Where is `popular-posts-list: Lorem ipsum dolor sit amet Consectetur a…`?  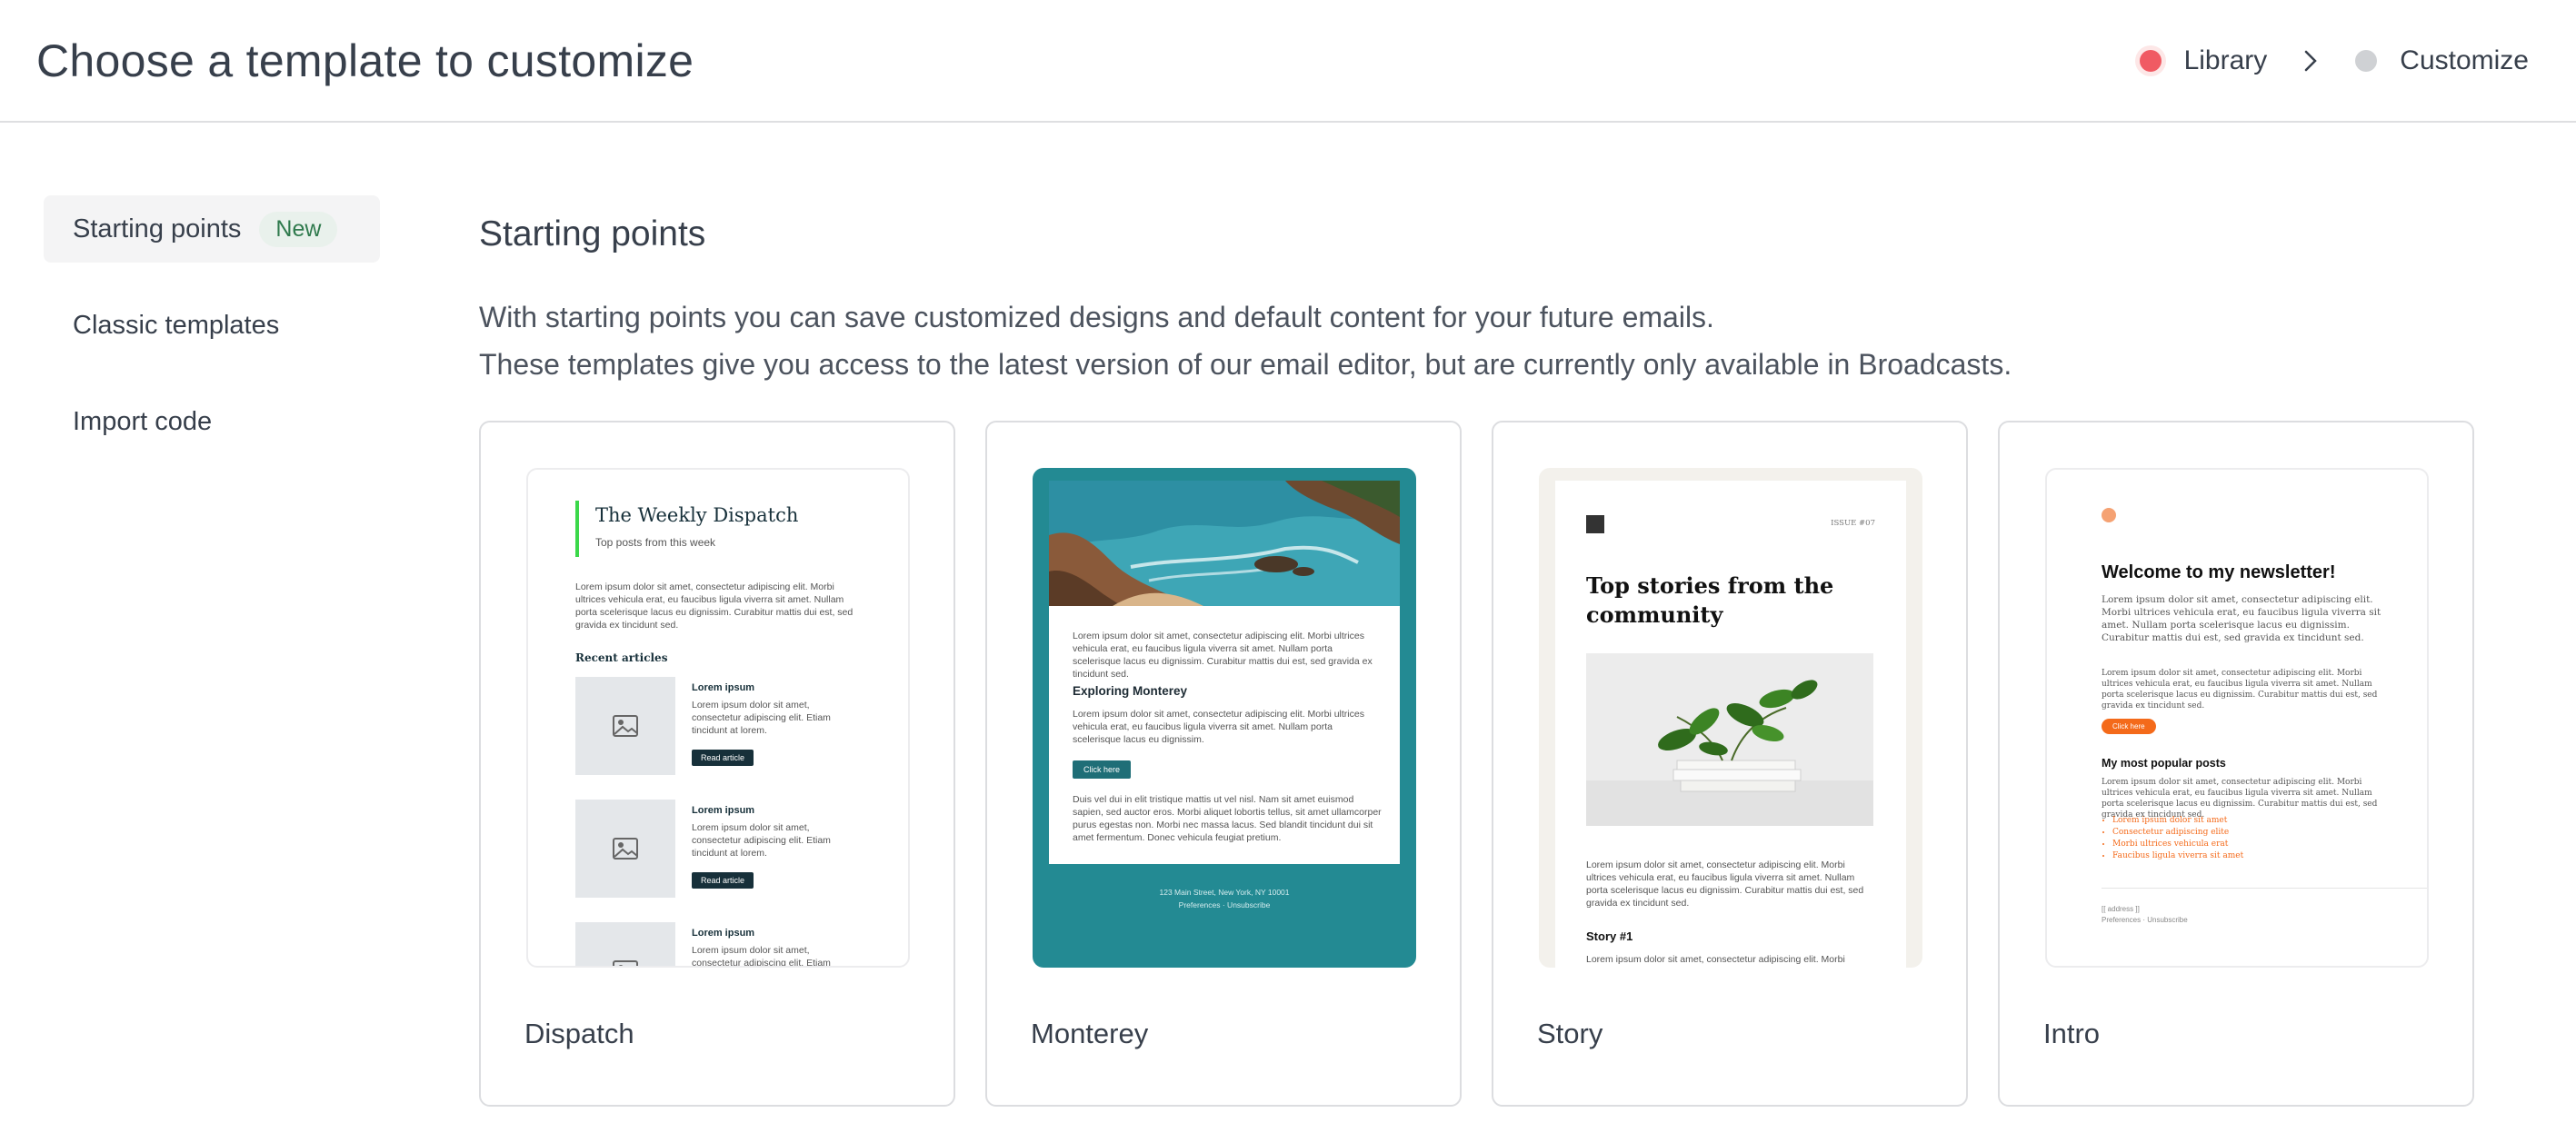 popular-posts-list: Lorem ipsum dolor sit amet Consectetur a… is located at coordinates (2177, 838).